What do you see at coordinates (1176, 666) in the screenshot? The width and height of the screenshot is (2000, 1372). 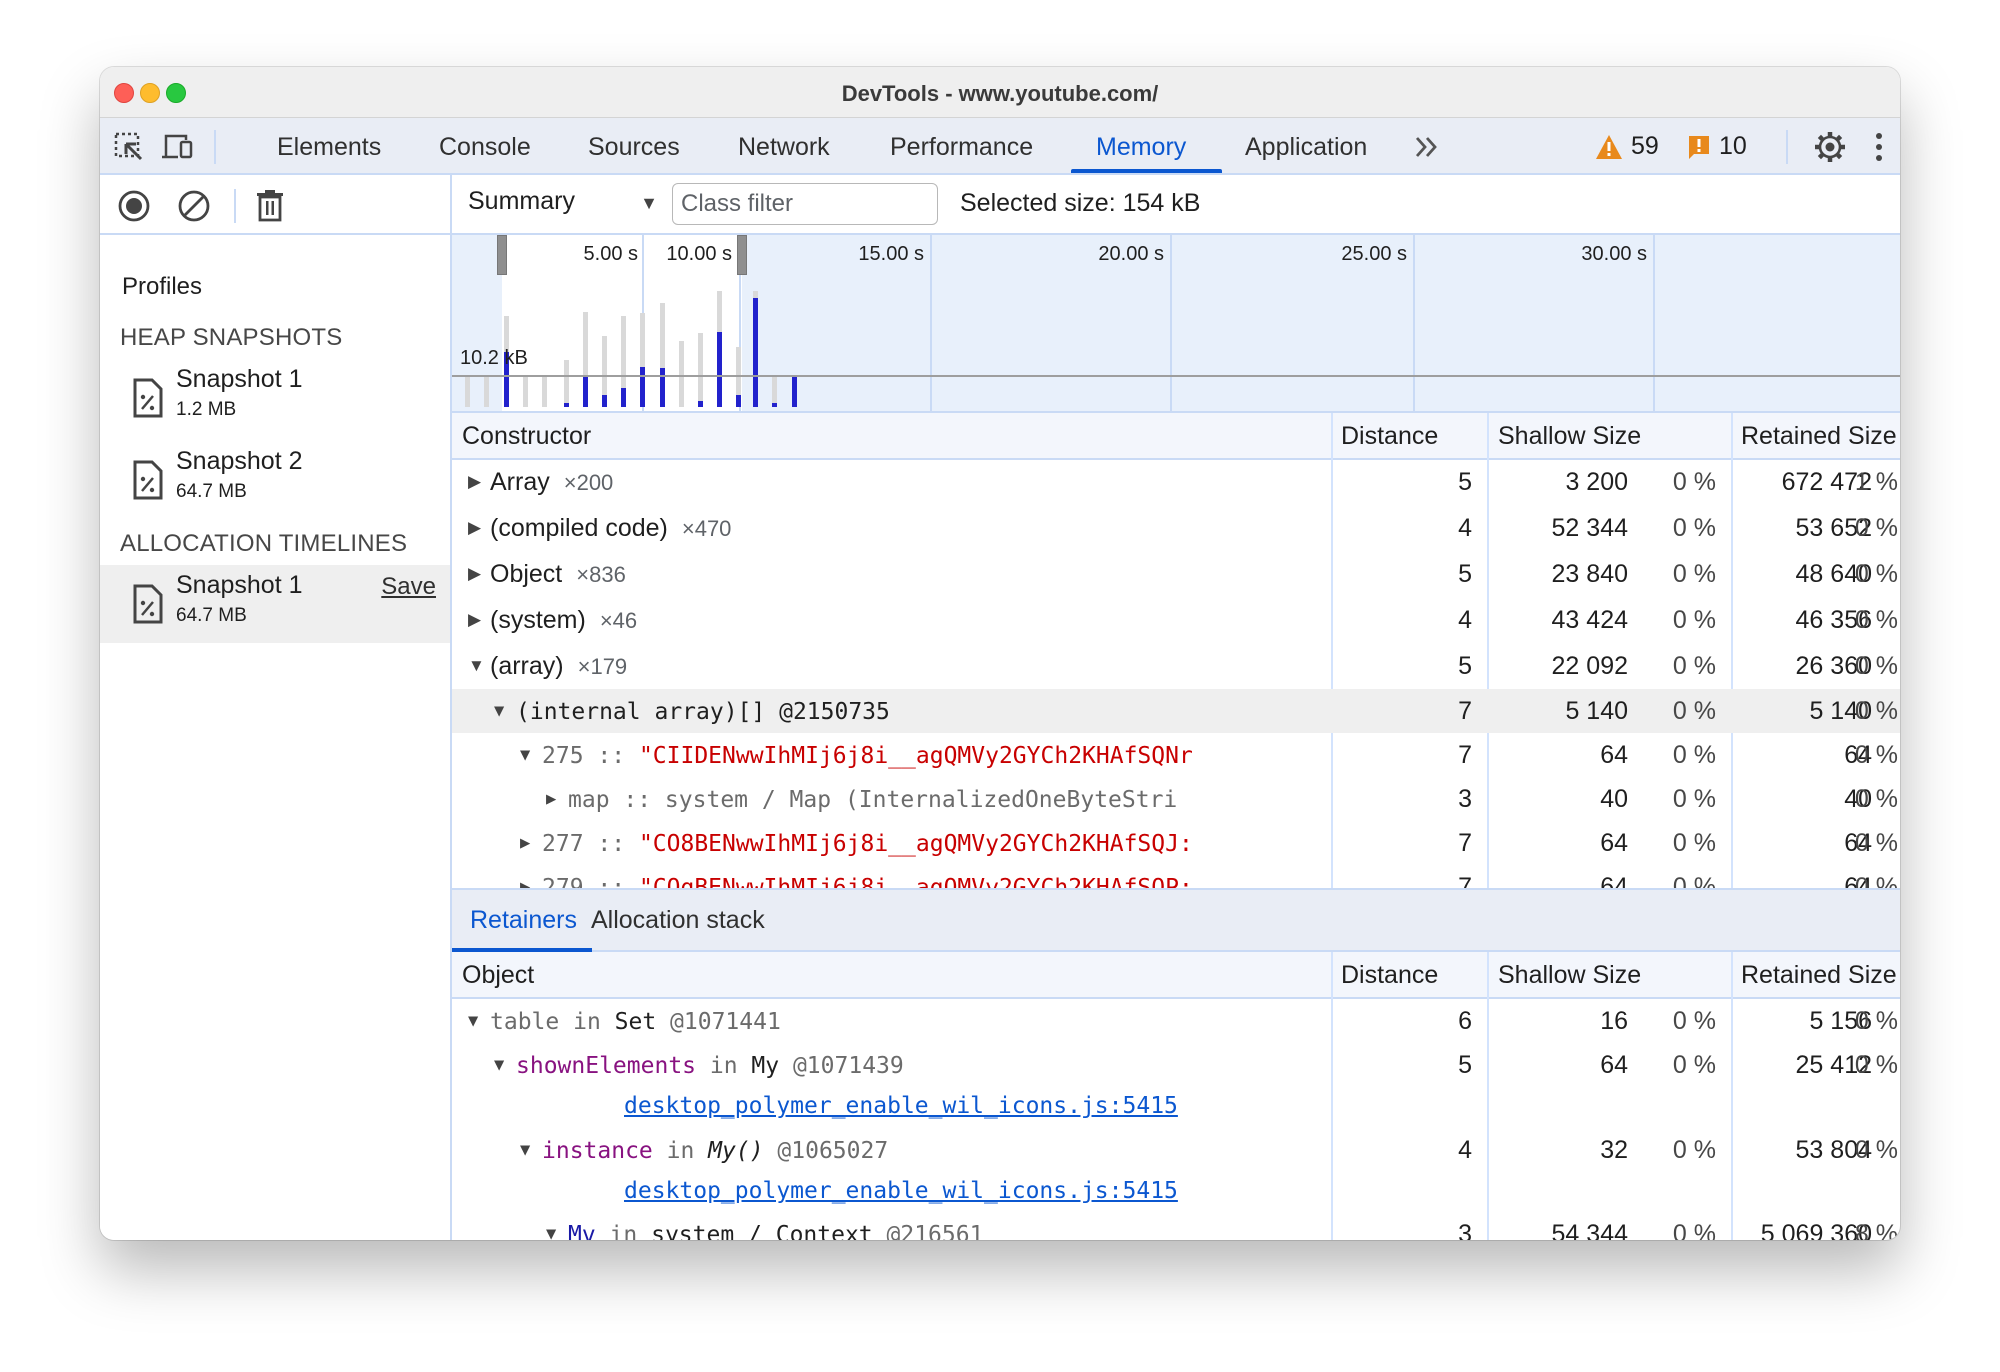 I see `table-row: ▼ (array) ×179 5 22 092 0 % 26 360 0 %` at bounding box center [1176, 666].